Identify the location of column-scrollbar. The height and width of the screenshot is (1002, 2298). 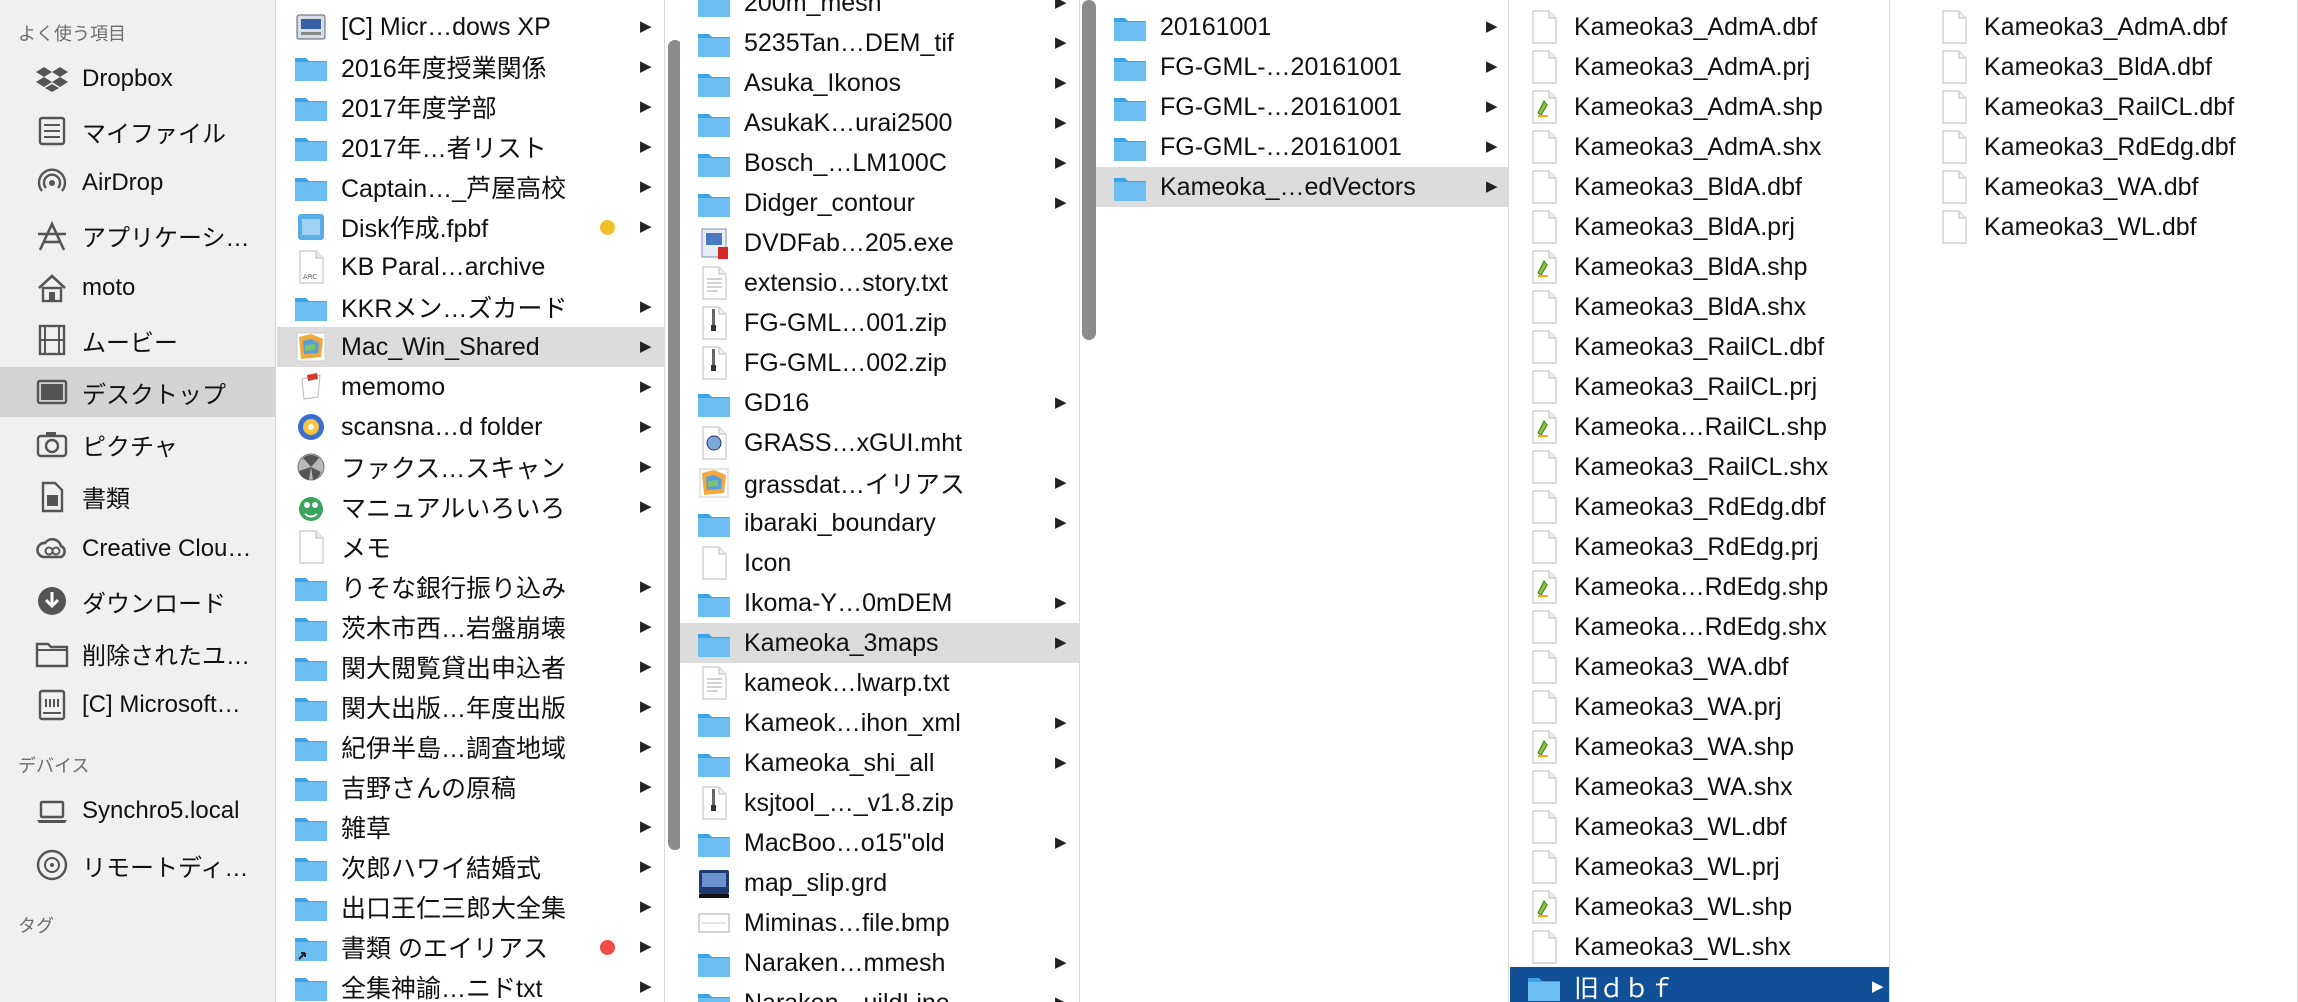
(1089, 170).